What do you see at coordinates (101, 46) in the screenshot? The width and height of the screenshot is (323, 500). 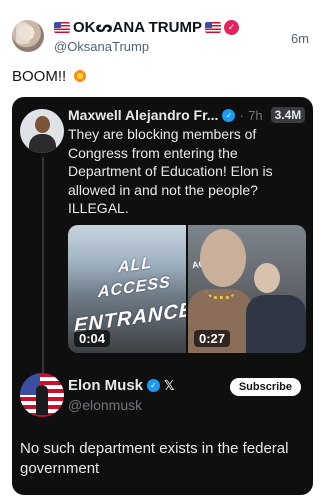 I see `author-handle: @OksanaTrump` at bounding box center [101, 46].